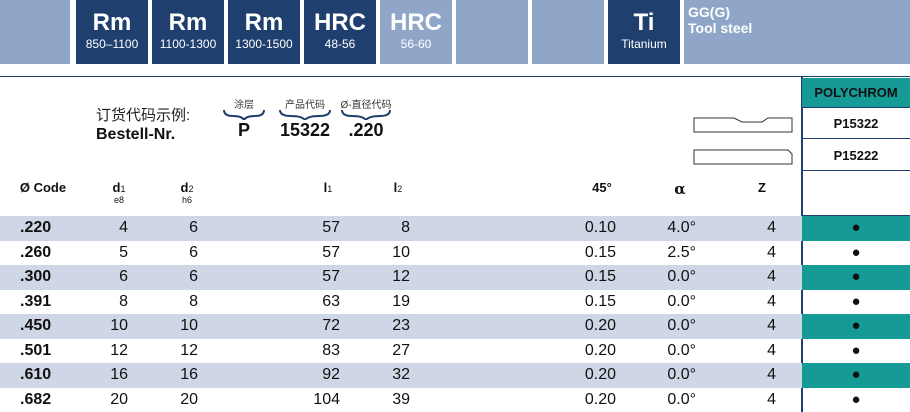  Describe the element at coordinates (331, 325) in the screenshot. I see `cell-l1: 72` at that location.